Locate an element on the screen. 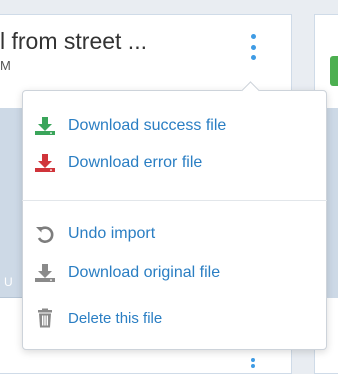 The width and height of the screenshot is (338, 374). menu-item-label: Undo import is located at coordinates (112, 233).